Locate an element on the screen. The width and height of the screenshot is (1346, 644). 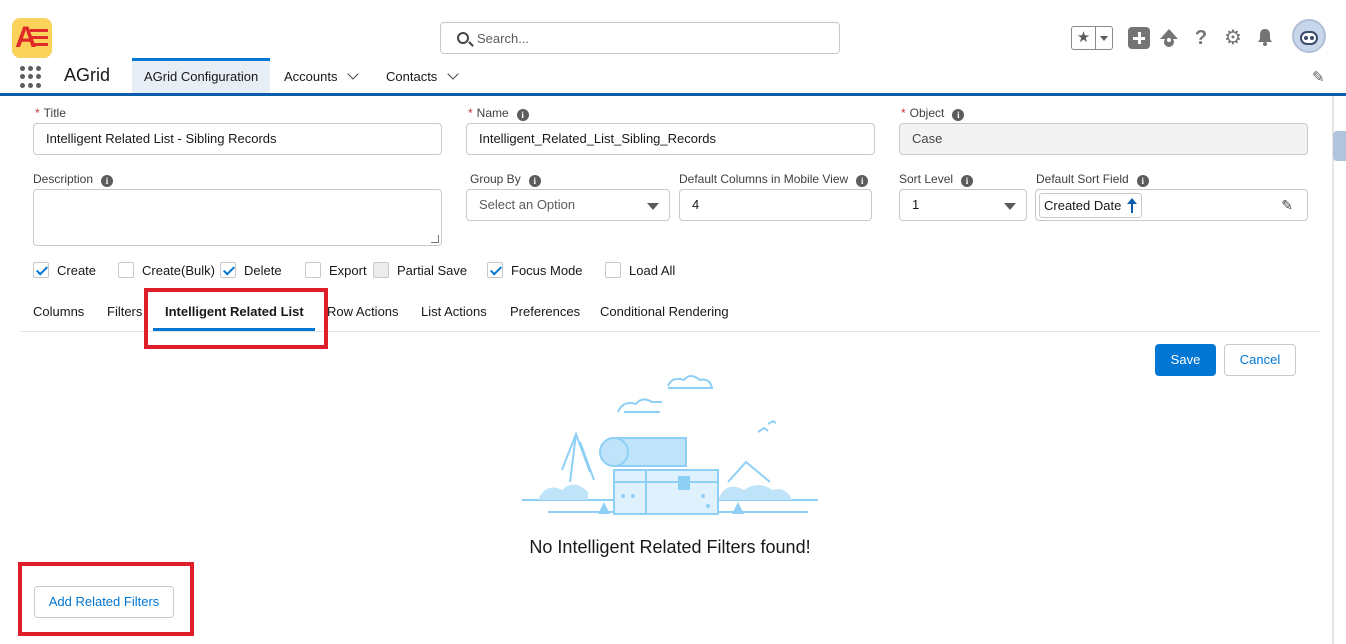
app-name: AGrid is located at coordinates (87, 75).